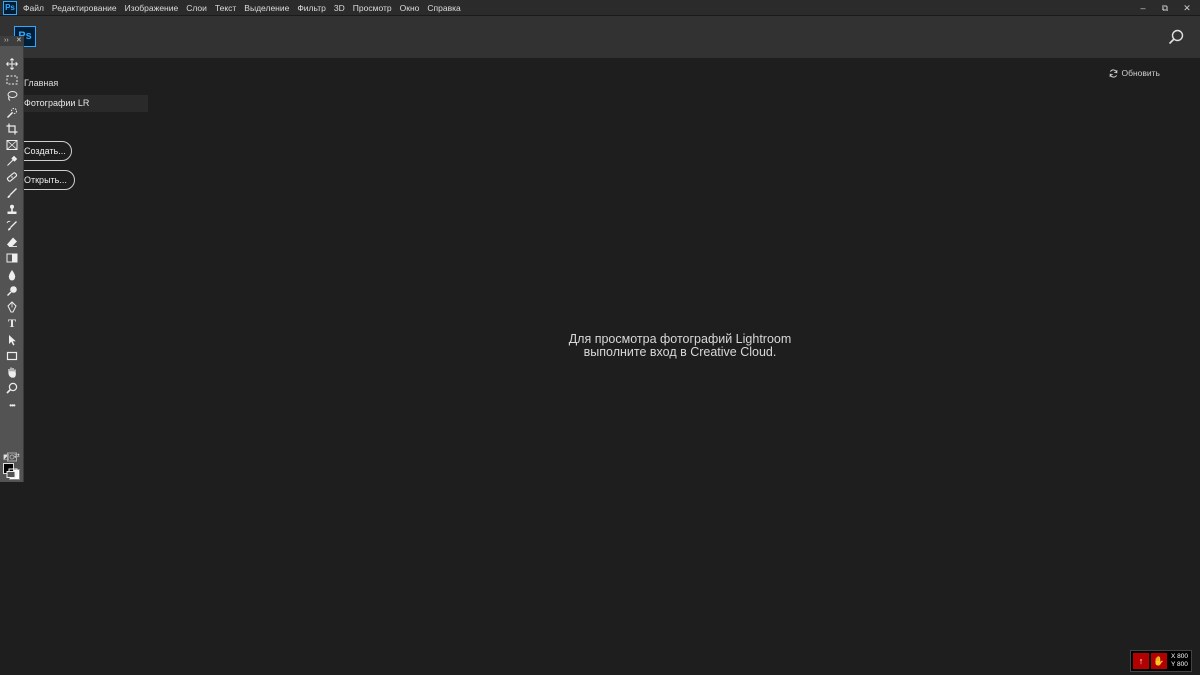 This screenshot has width=1200, height=675. What do you see at coordinates (372, 8) in the screenshot?
I see `menu-view: Просмотр` at bounding box center [372, 8].